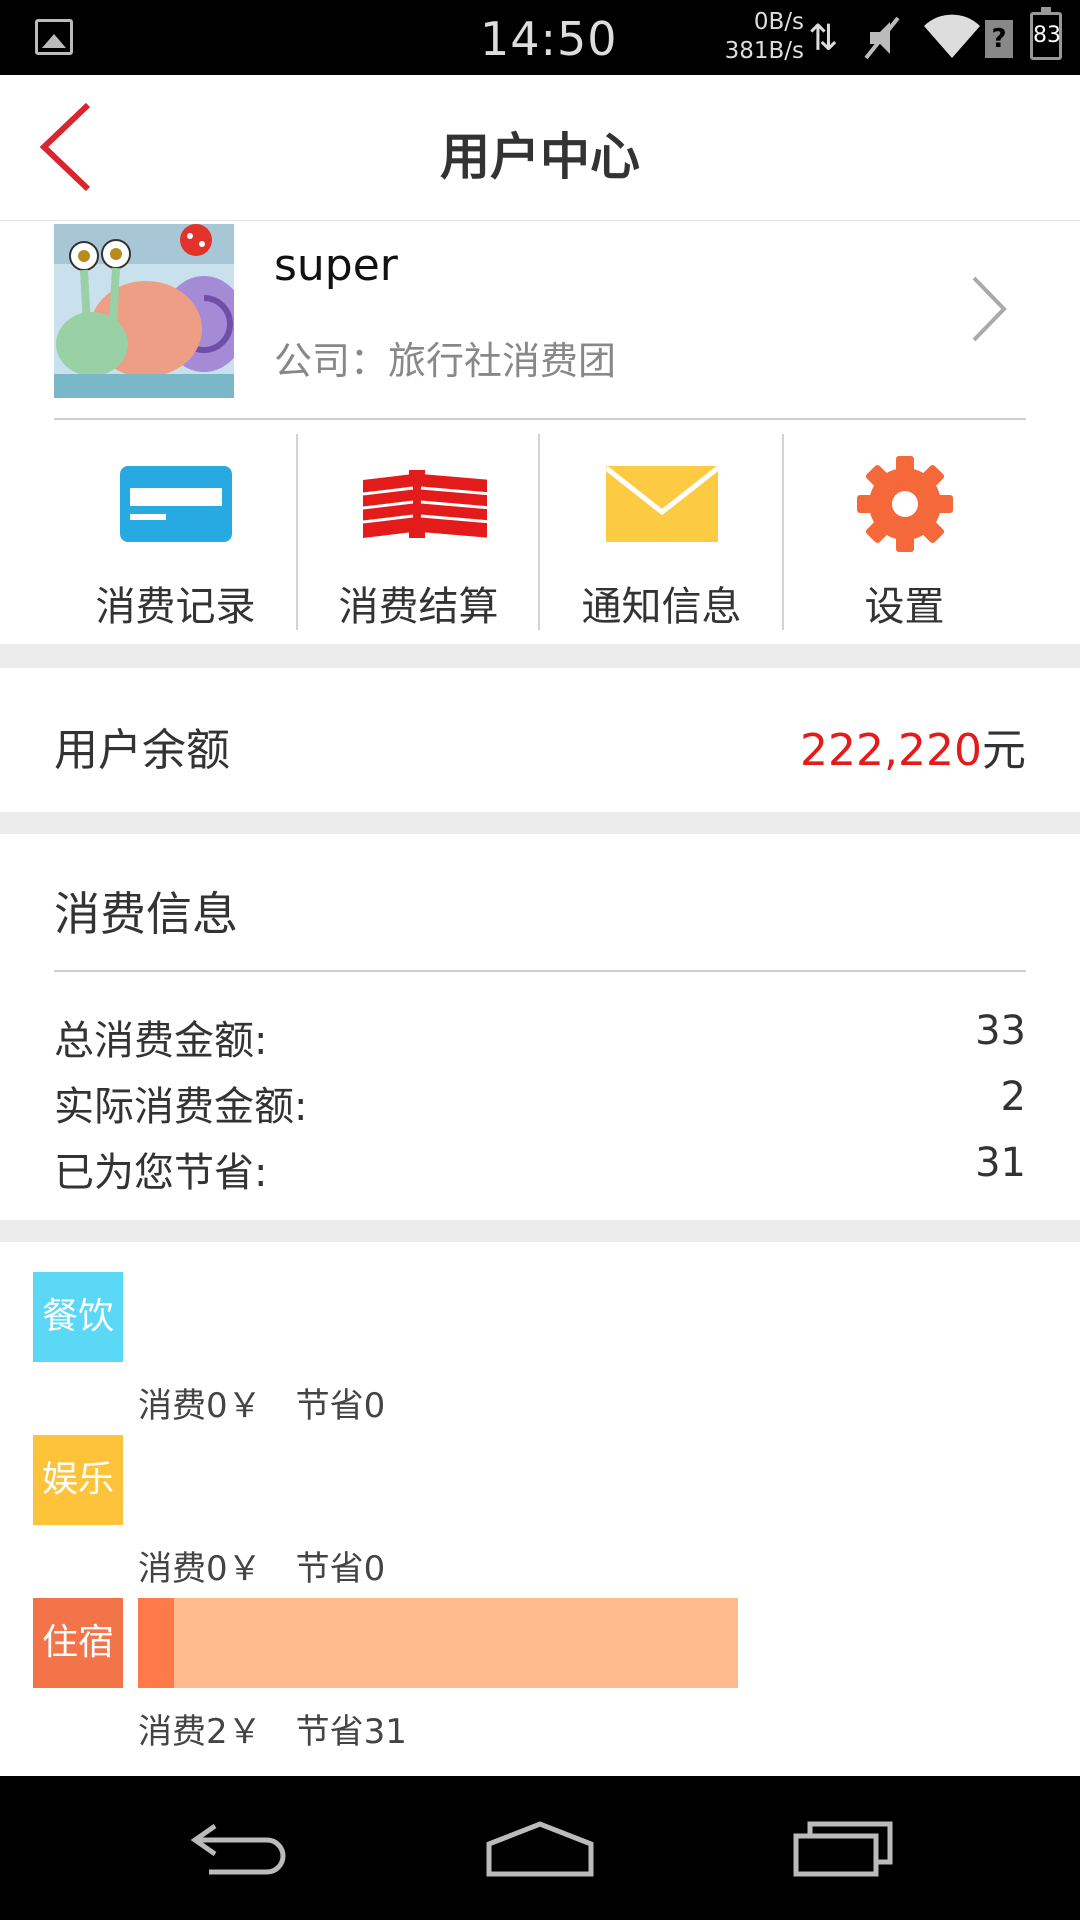 The width and height of the screenshot is (1080, 1920). Describe the element at coordinates (1000, 1163) in the screenshot. I see `info-value: 31` at that location.